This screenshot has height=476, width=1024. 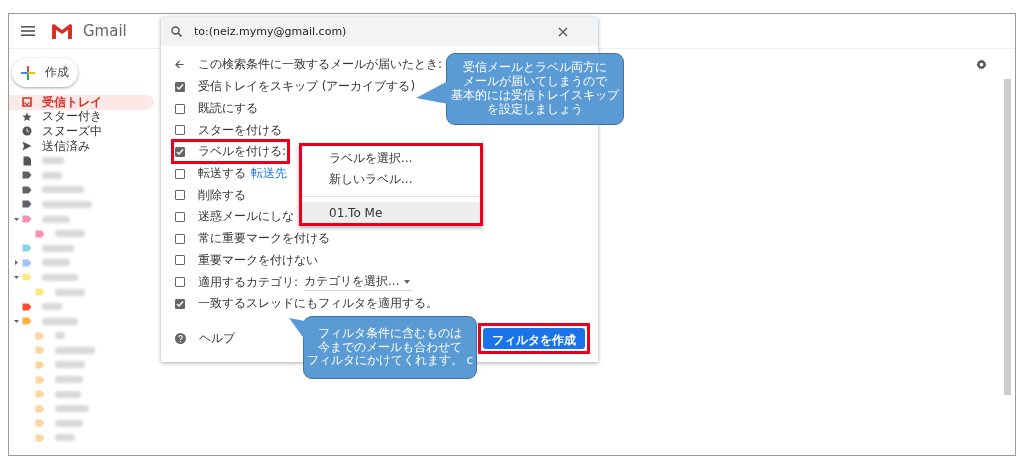 What do you see at coordinates (240, 130) in the screenshot?
I see `option-label: スターを付ける` at bounding box center [240, 130].